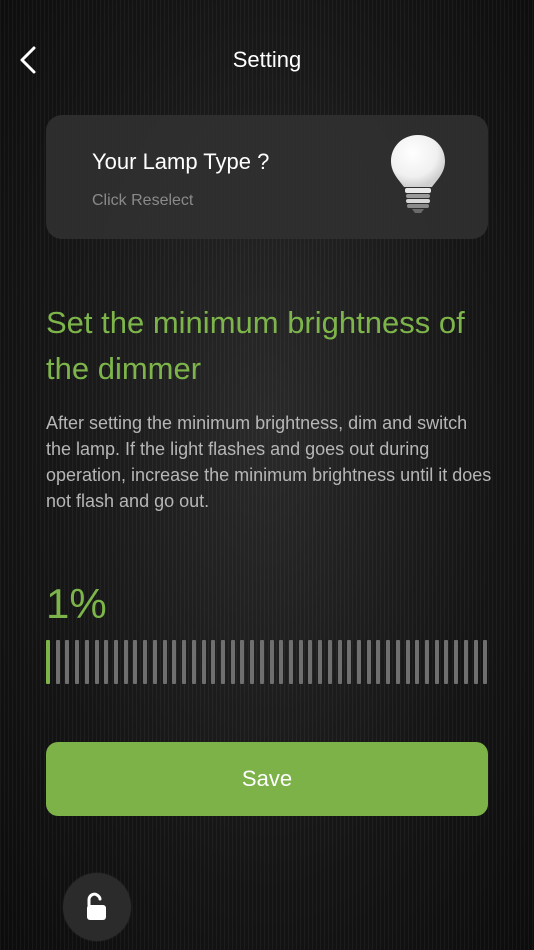 This screenshot has height=950, width=534. What do you see at coordinates (267, 779) in the screenshot?
I see `save-button: Save` at bounding box center [267, 779].